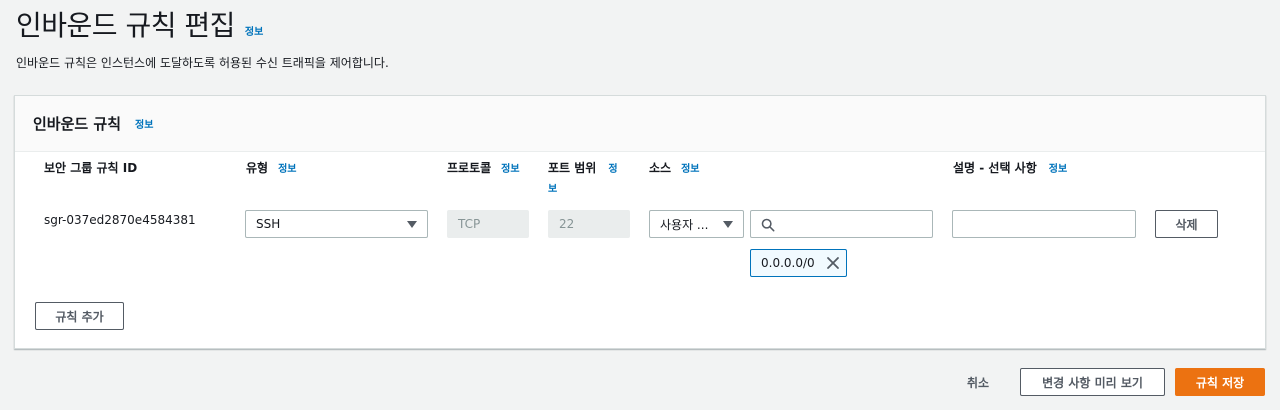 The width and height of the screenshot is (1280, 410). I want to click on column-label-description: 설명 - 선택 사항, so click(995, 168).